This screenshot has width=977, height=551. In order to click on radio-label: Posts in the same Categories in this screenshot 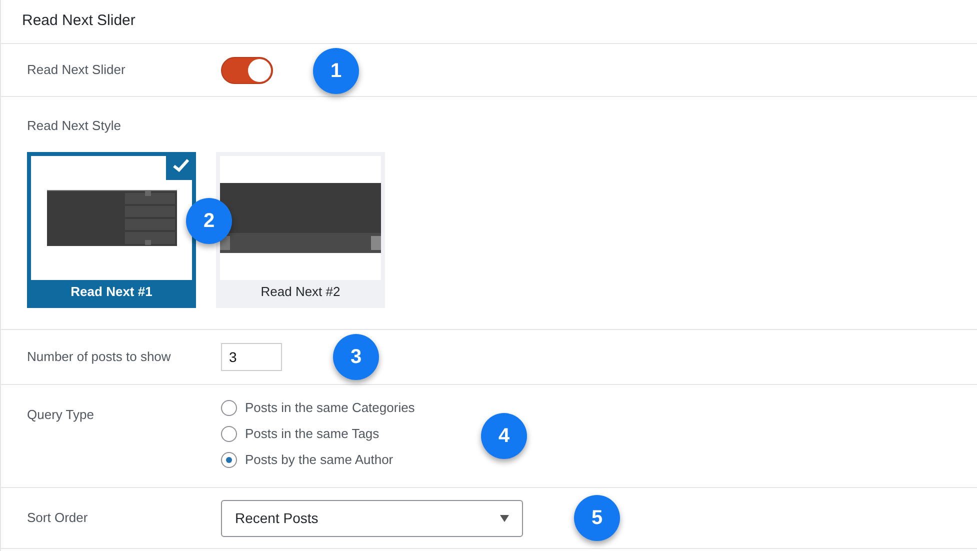, I will do `click(330, 408)`.